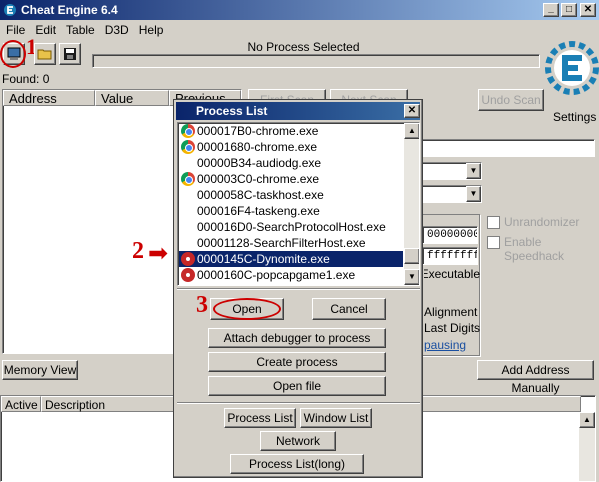 This screenshot has height=482, width=599. I want to click on main-title-bar: Cheat Engine 6.4 _ □ ✕, so click(299, 10).